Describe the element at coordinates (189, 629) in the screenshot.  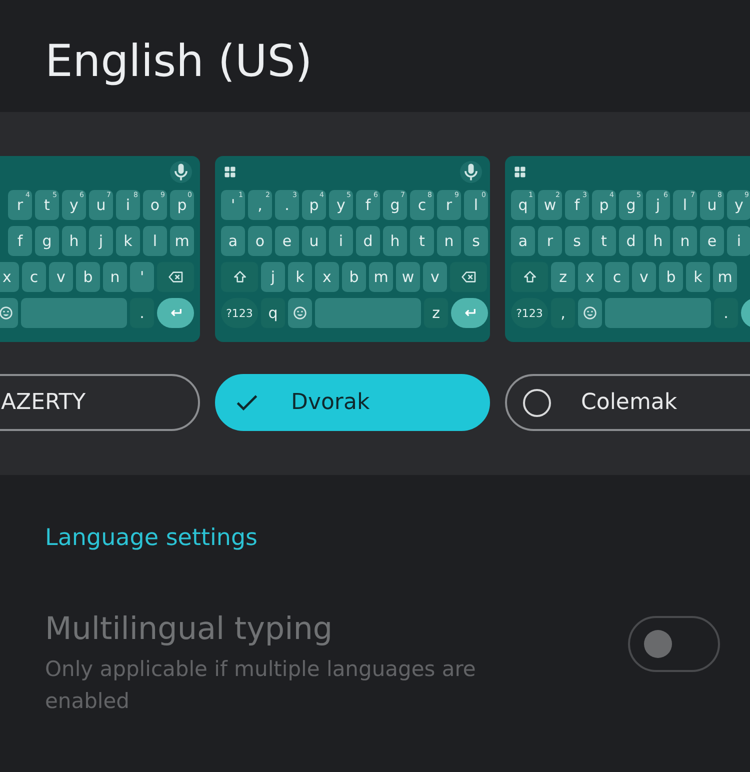
I see `setting-title: Multilingual typing` at that location.